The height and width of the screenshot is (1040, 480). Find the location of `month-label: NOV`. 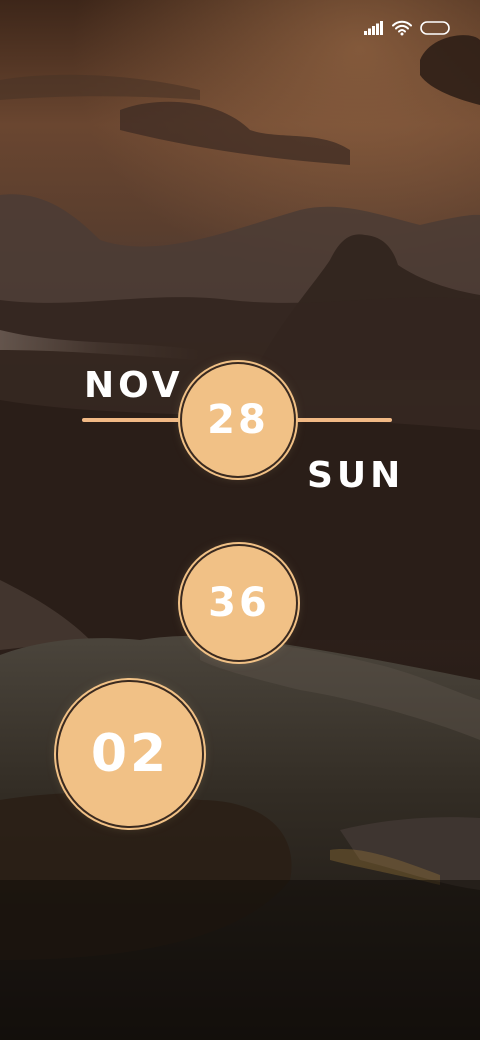

month-label: NOV is located at coordinates (134, 385).